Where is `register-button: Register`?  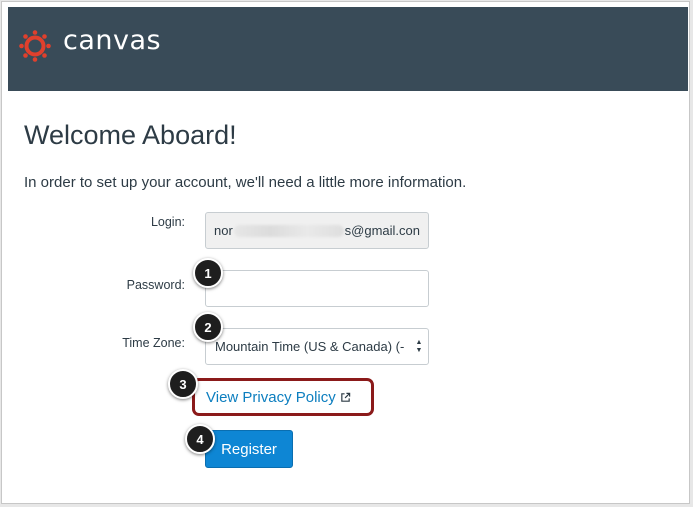 register-button: Register is located at coordinates (249, 449).